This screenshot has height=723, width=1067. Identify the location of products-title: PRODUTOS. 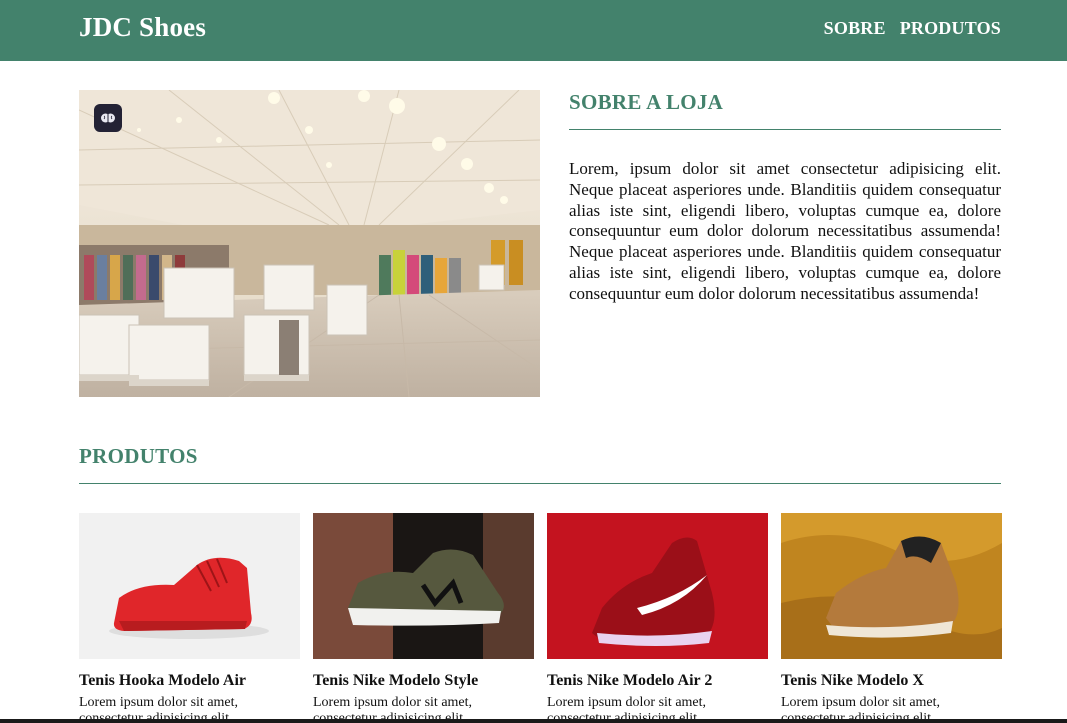
(138, 456).